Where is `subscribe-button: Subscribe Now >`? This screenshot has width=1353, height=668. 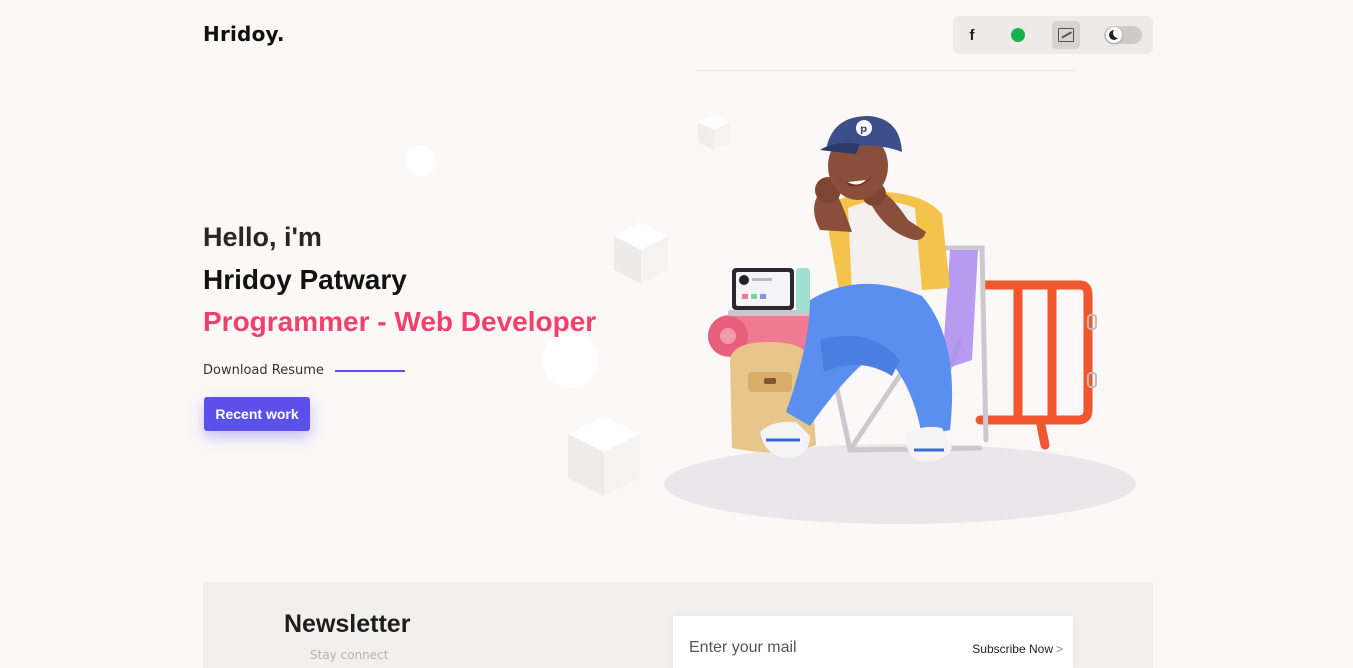 subscribe-button: Subscribe Now > is located at coordinates (1017, 649).